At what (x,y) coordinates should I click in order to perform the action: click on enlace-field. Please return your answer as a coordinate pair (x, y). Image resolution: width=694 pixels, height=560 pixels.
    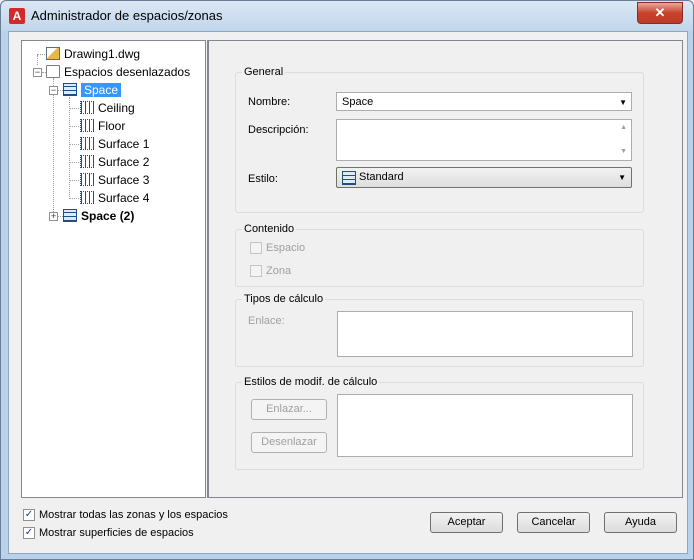
    Looking at the image, I should click on (485, 334).